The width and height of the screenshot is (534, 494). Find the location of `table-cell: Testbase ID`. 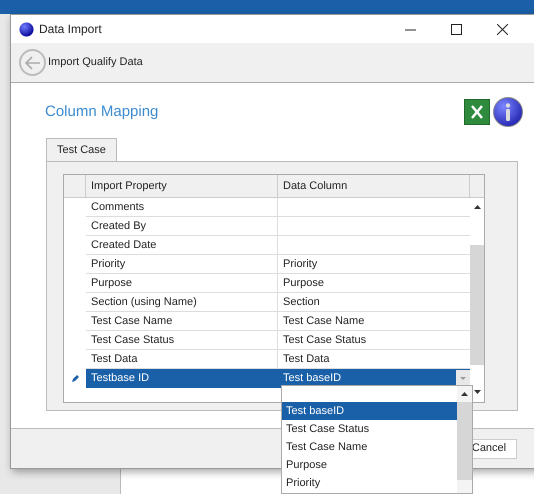

table-cell: Testbase ID is located at coordinates (182, 378).